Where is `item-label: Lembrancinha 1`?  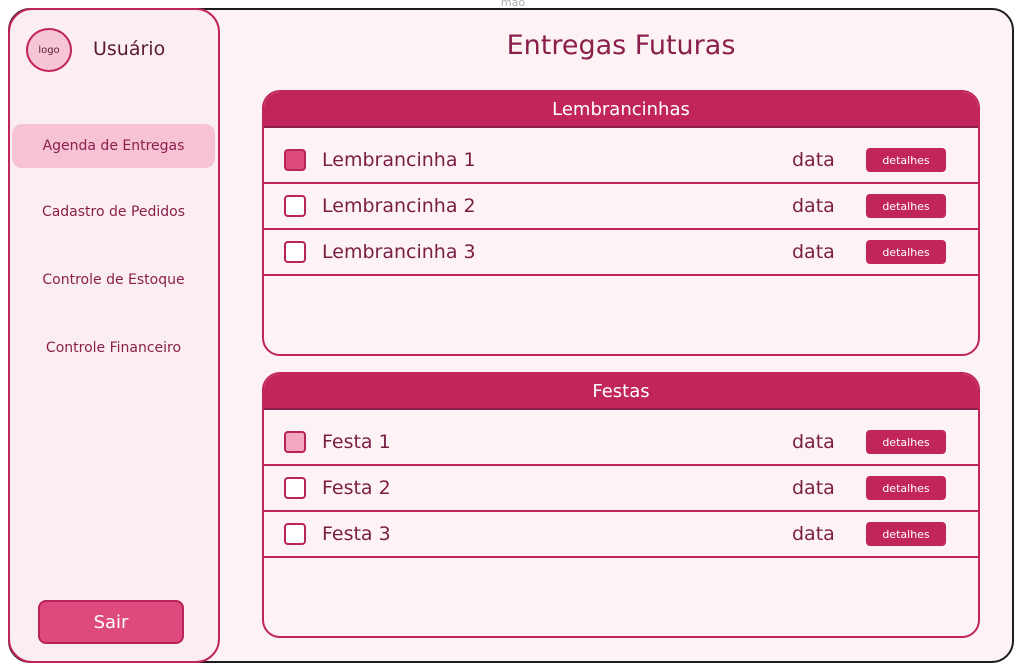
item-label: Lembrancinha 1 is located at coordinates (399, 160).